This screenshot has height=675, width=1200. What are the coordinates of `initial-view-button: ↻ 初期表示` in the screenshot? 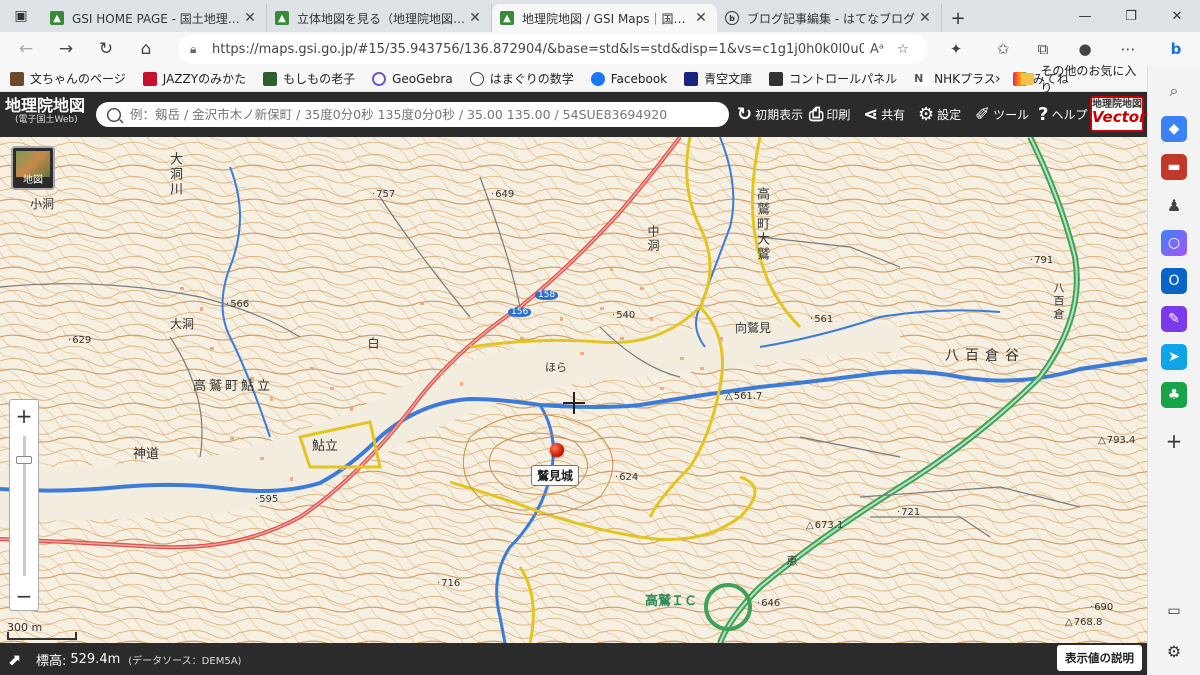 It's located at (770, 114).